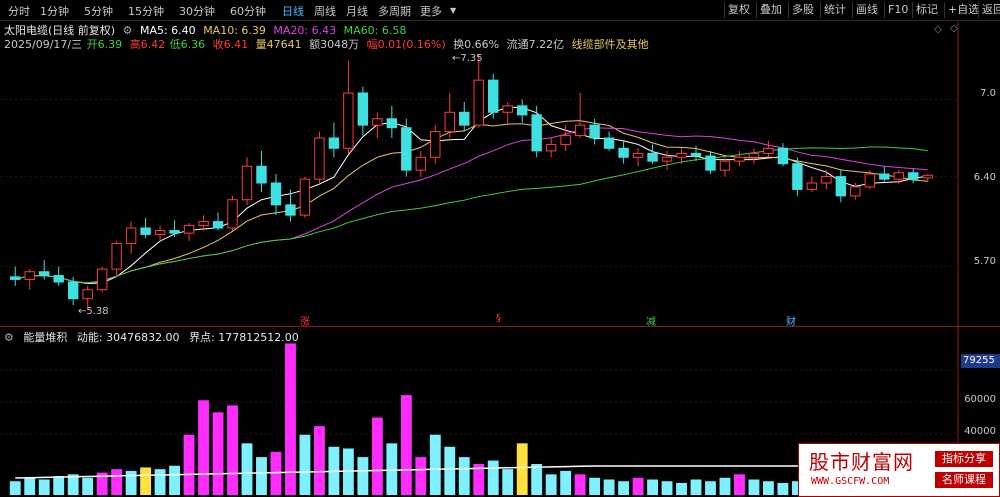 Image resolution: width=1000 pixels, height=497 pixels. Describe the element at coordinates (964, 480) in the screenshot. I see `watermark-tag-courses: 名师课程` at that location.